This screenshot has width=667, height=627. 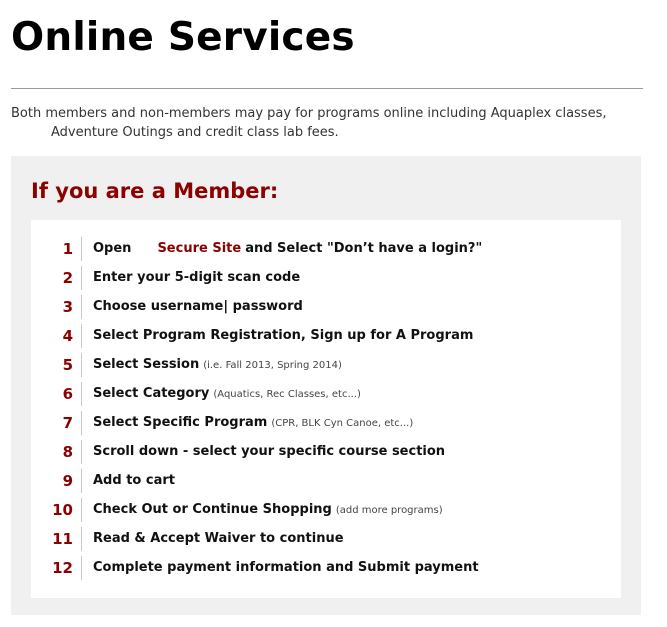 What do you see at coordinates (146, 364) in the screenshot?
I see `step-text-main: Select Session` at bounding box center [146, 364].